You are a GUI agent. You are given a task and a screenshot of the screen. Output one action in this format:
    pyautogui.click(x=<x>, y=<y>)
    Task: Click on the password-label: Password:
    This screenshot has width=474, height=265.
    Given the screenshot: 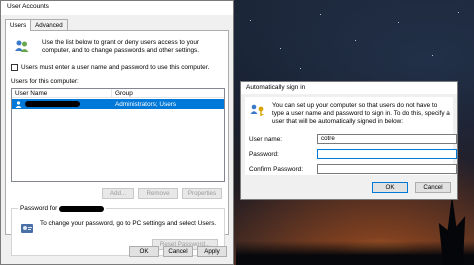 What is the action you would take?
    pyautogui.click(x=264, y=154)
    